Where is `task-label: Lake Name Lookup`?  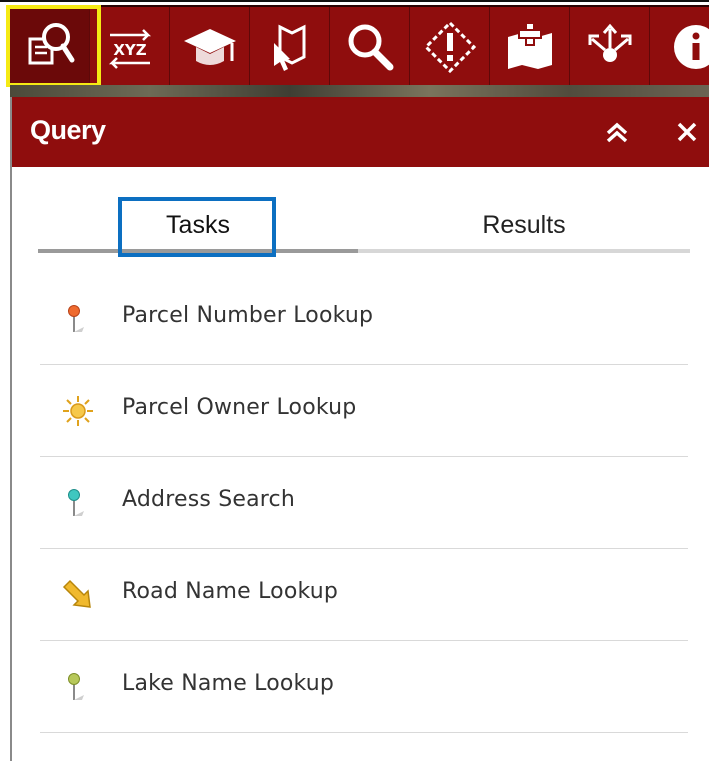 task-label: Lake Name Lookup is located at coordinates (228, 683).